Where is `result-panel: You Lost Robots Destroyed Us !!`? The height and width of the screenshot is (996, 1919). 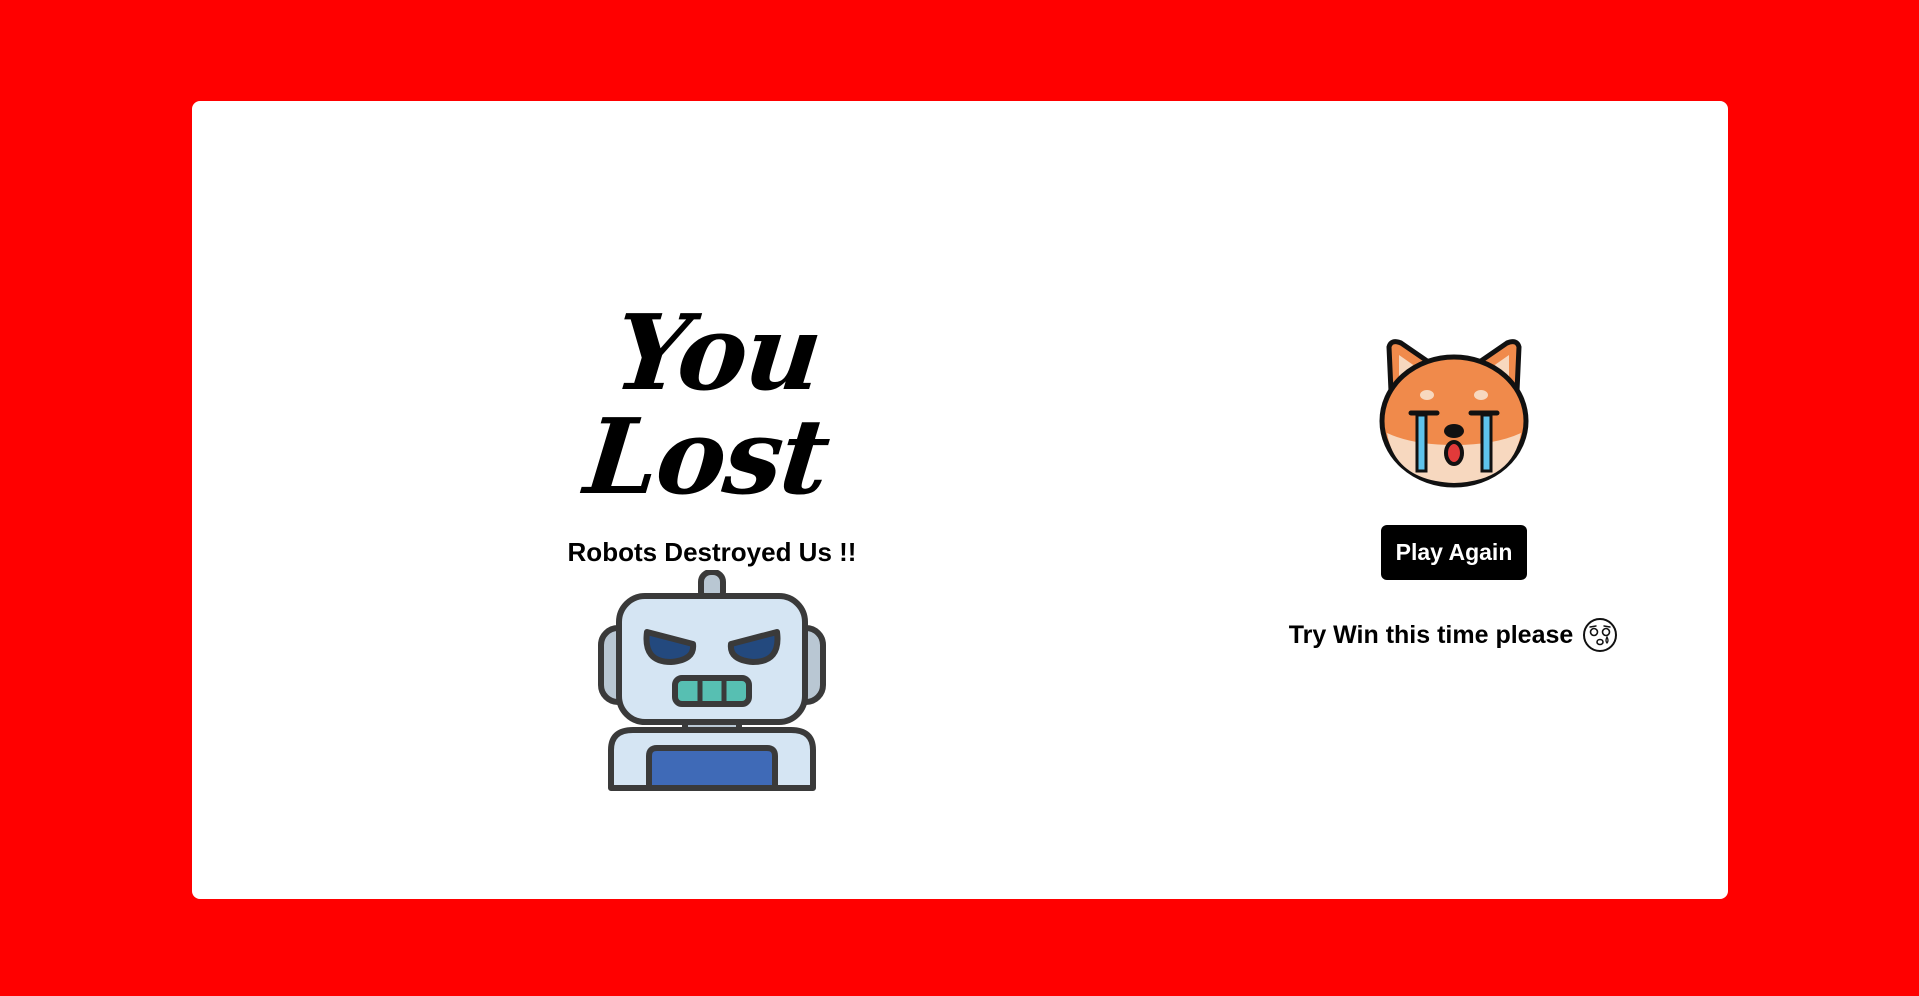 result-panel: You Lost Robots Destroyed Us !! is located at coordinates (712, 541).